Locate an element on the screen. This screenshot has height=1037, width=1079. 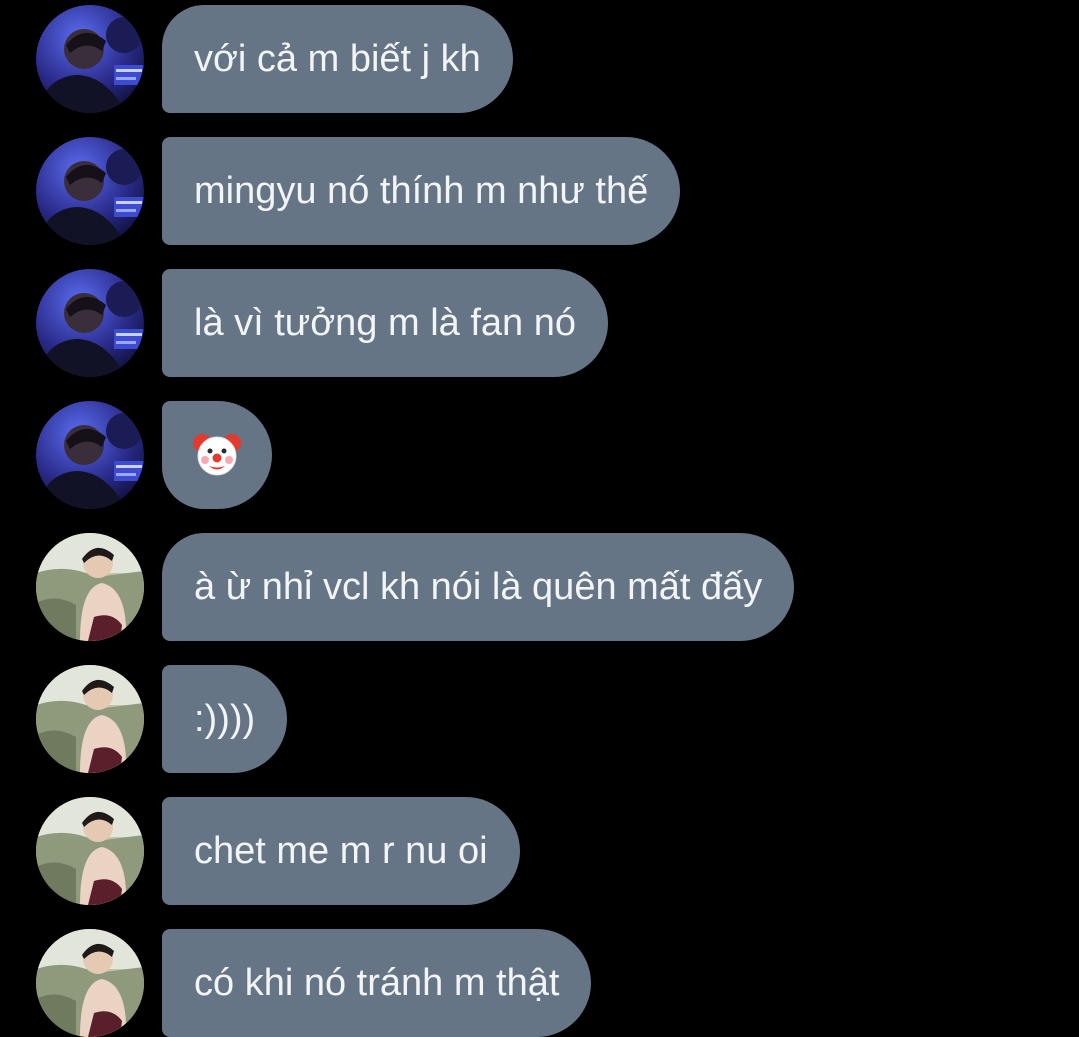
message-row: là vì tưởng m là fan nó is located at coordinates (539, 323).